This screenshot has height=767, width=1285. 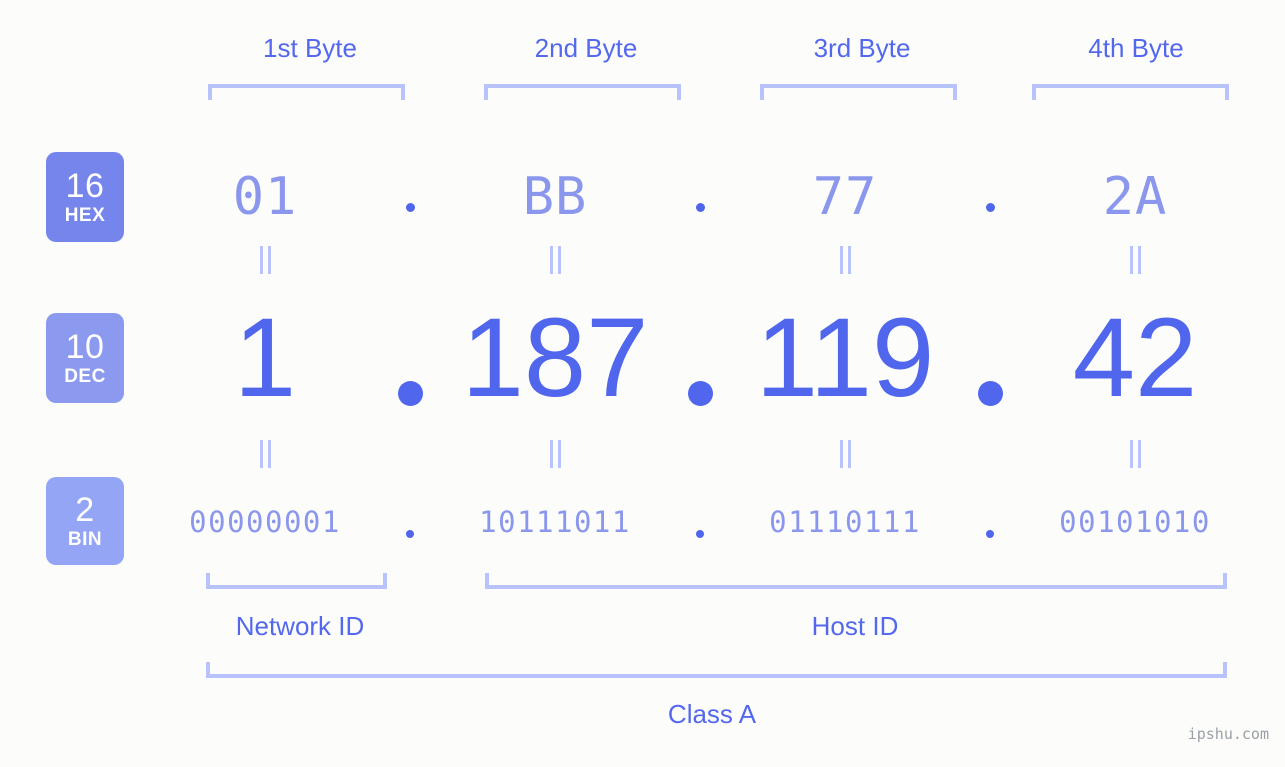 I want to click on radix-badge-hex: 16 HEX, so click(x=85, y=197).